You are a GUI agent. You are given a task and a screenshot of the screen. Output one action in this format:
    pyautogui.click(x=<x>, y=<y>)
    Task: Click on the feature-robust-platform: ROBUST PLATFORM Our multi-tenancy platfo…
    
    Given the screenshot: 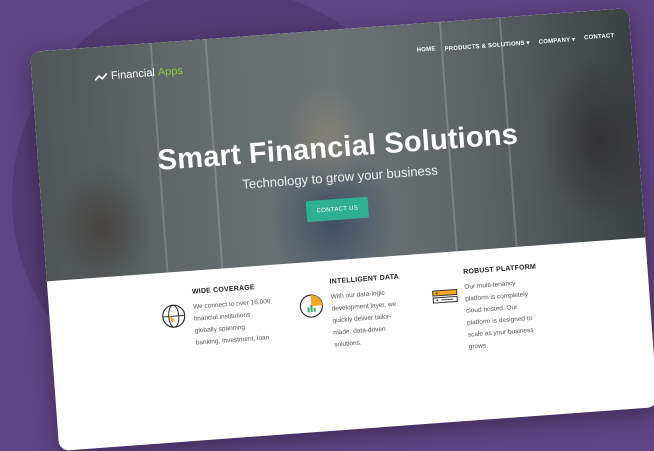 What is the action you would take?
    pyautogui.click(x=509, y=305)
    